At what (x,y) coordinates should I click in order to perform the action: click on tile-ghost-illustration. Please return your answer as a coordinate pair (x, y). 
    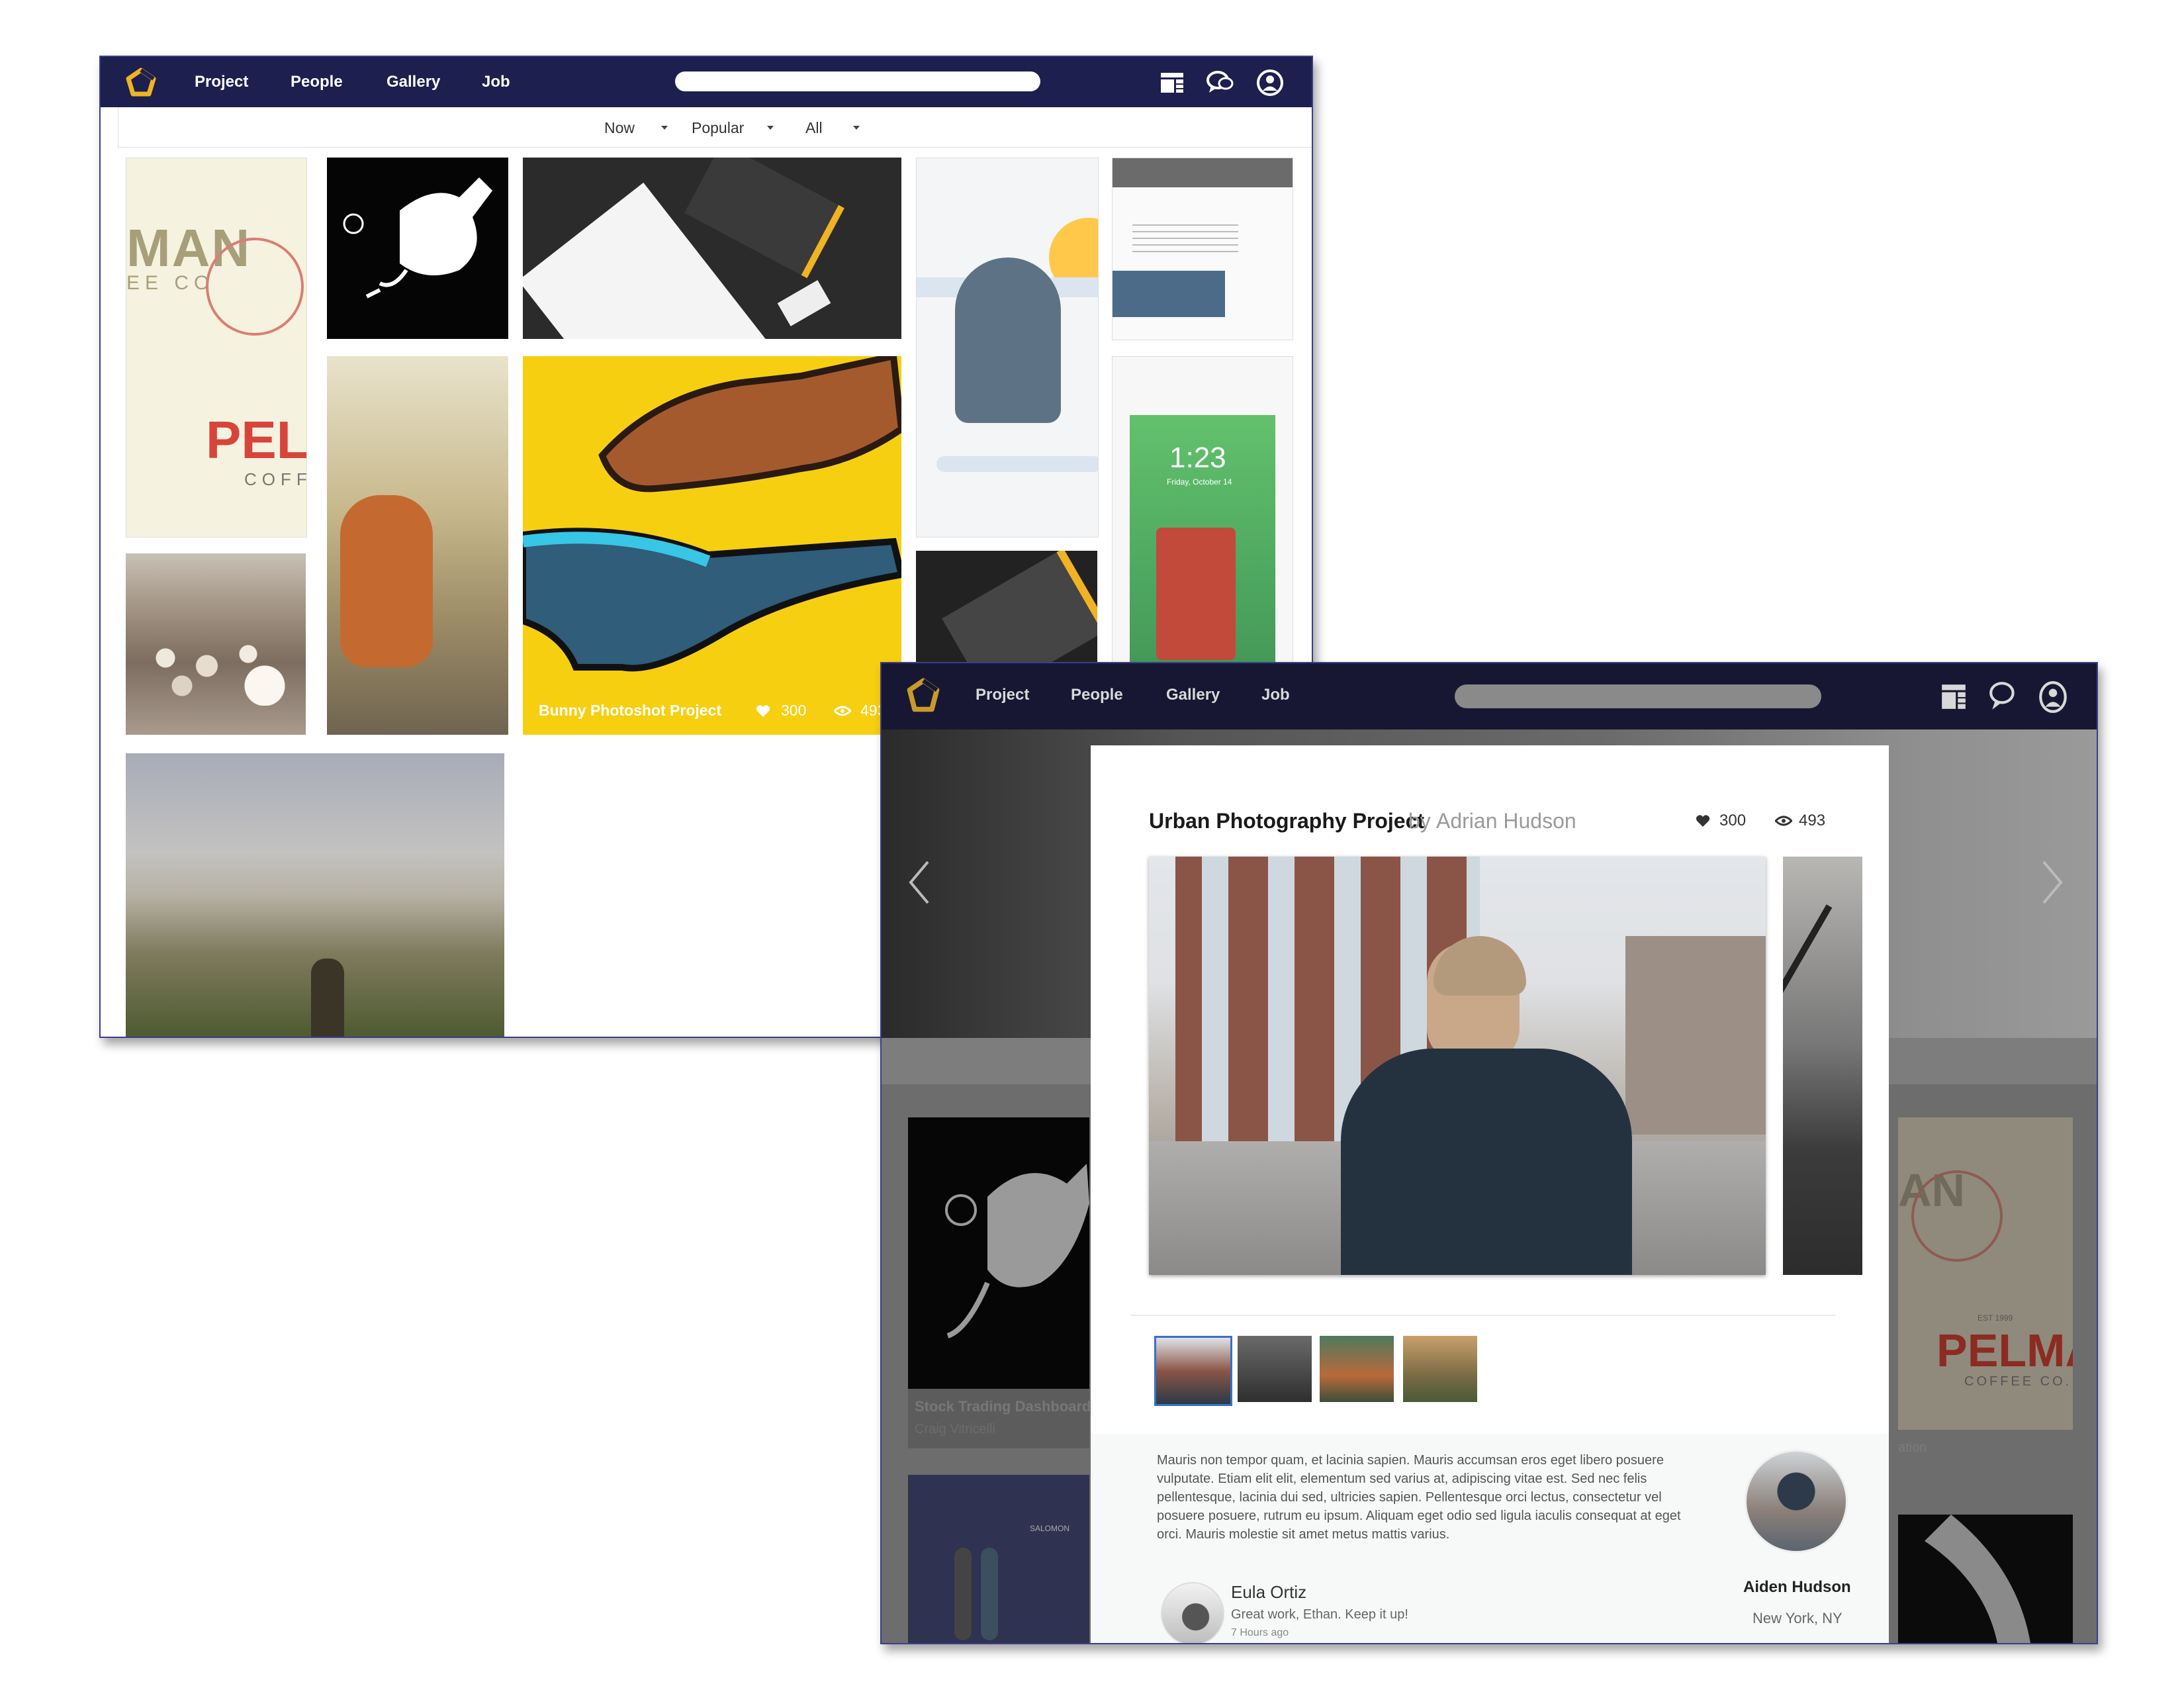
    Looking at the image, I should click on (1007, 348).